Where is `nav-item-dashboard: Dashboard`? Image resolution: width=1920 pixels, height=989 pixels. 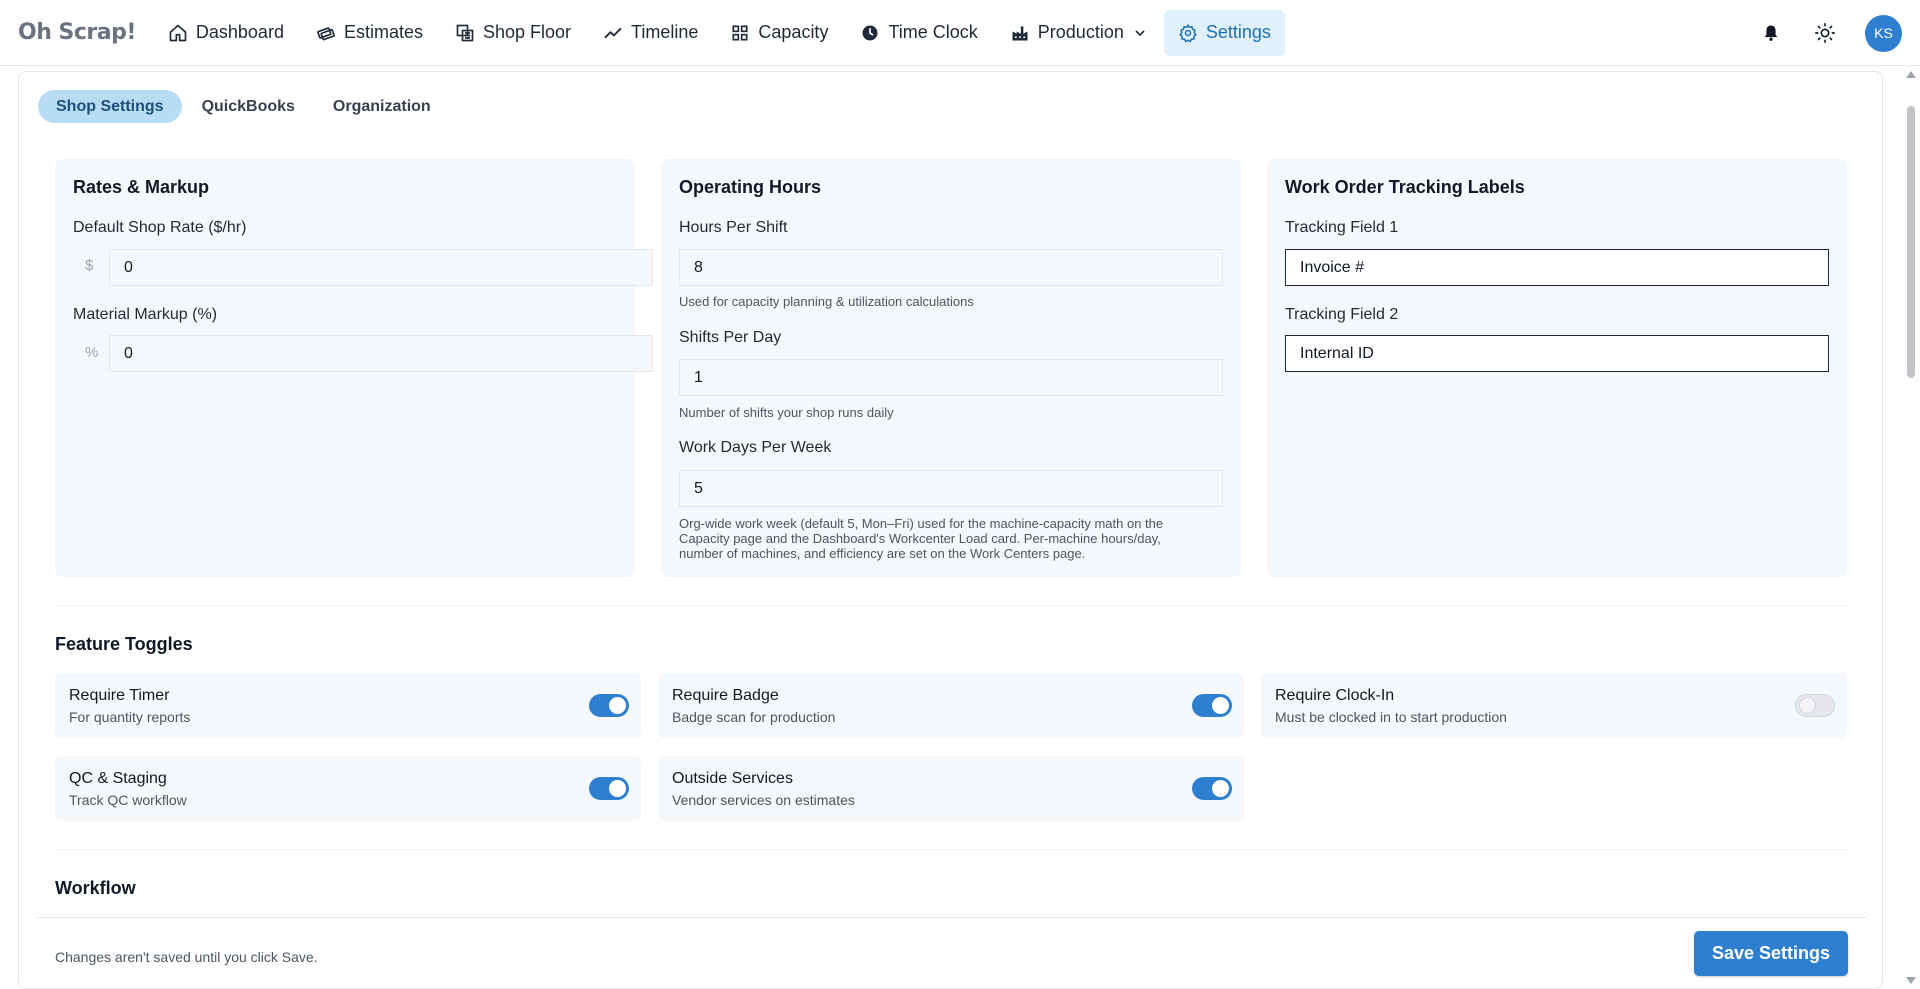
nav-item-dashboard: Dashboard is located at coordinates (226, 33).